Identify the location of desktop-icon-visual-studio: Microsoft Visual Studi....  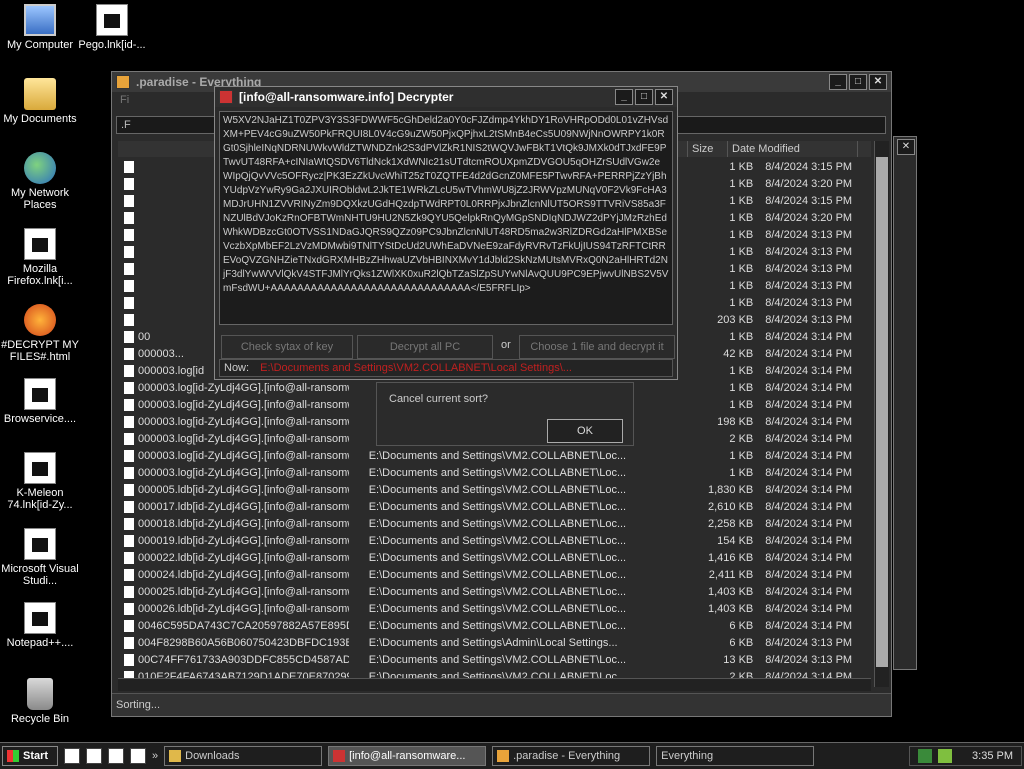
(40, 557).